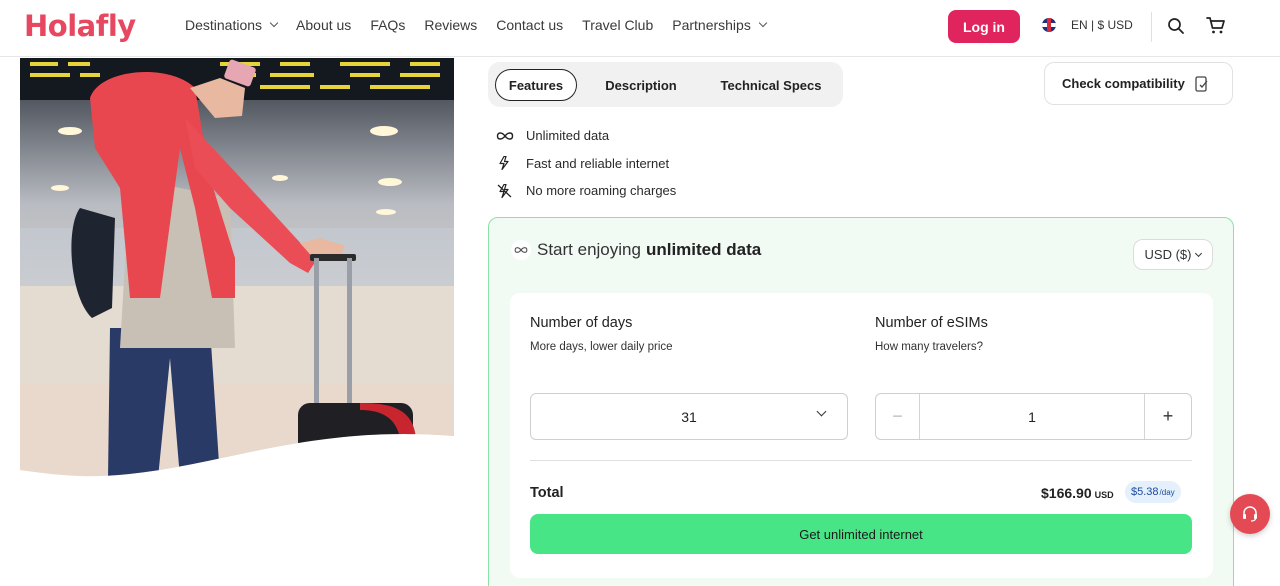  What do you see at coordinates (536, 85) in the screenshot?
I see `tab-features: Features` at bounding box center [536, 85].